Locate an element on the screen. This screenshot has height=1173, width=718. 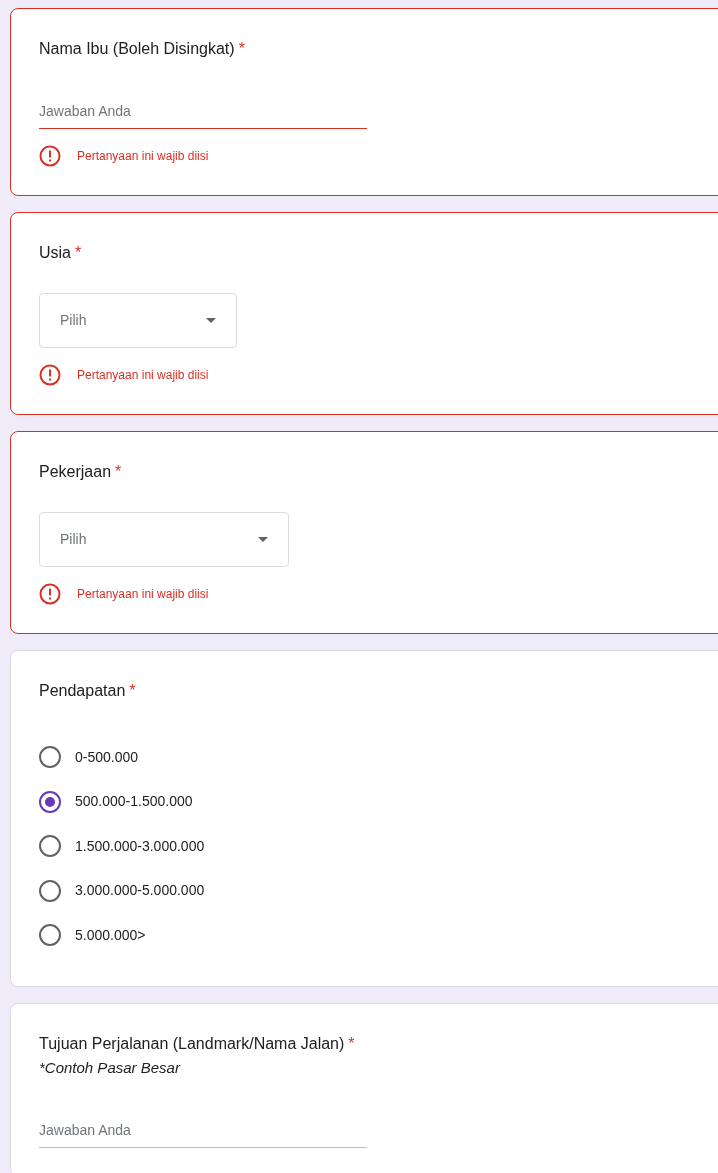
option-label: 0-500.000 is located at coordinates (107, 757).